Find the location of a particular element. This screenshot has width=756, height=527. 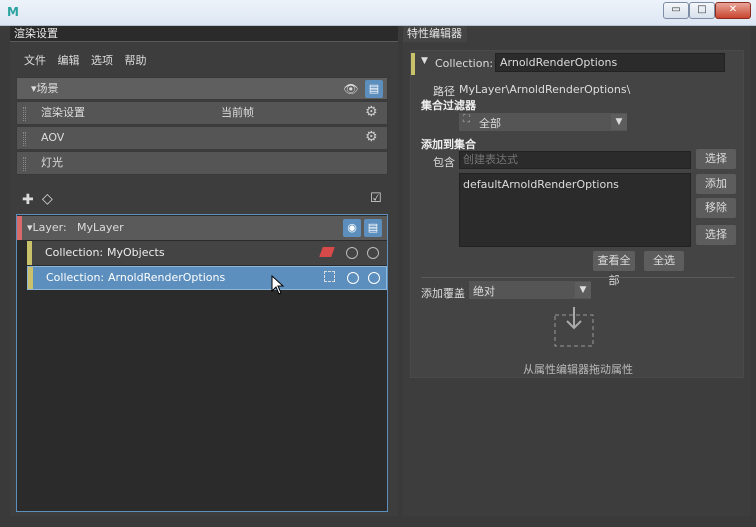

list-item: defaultArnoldRenderOptions is located at coordinates (541, 184).